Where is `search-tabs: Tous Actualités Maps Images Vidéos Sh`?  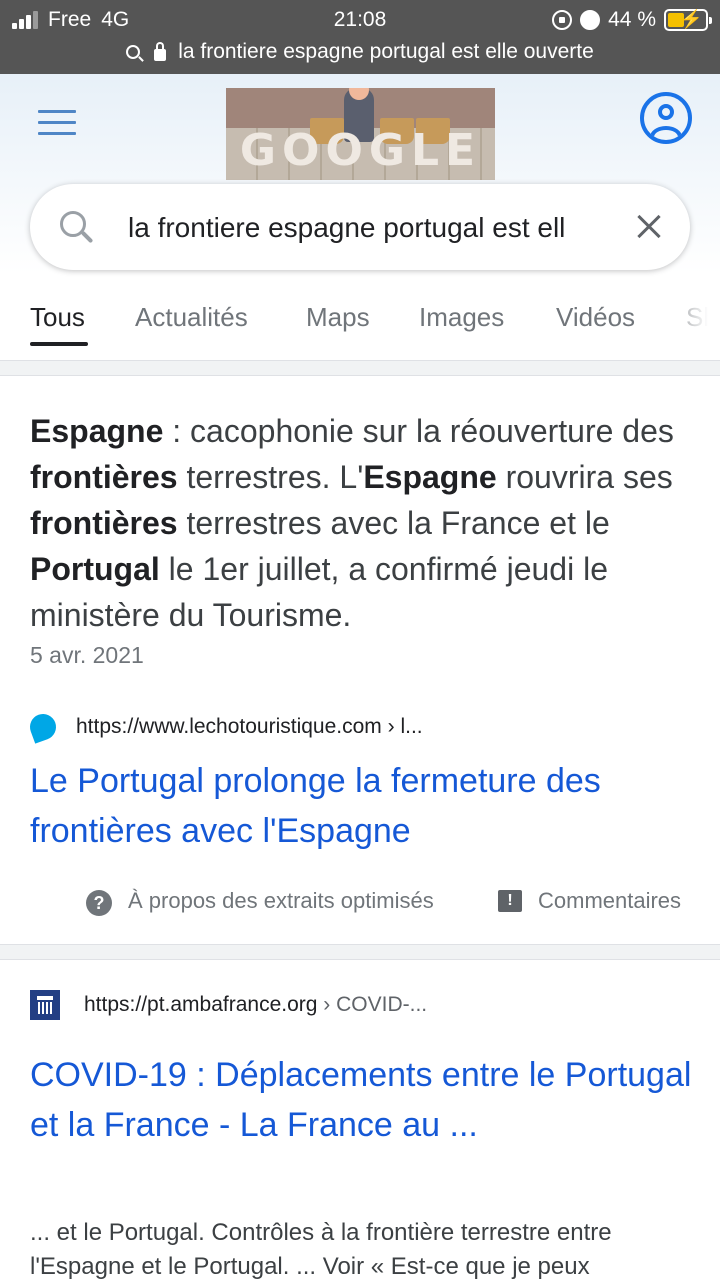 search-tabs: Tous Actualités Maps Images Vidéos Sh is located at coordinates (360, 320).